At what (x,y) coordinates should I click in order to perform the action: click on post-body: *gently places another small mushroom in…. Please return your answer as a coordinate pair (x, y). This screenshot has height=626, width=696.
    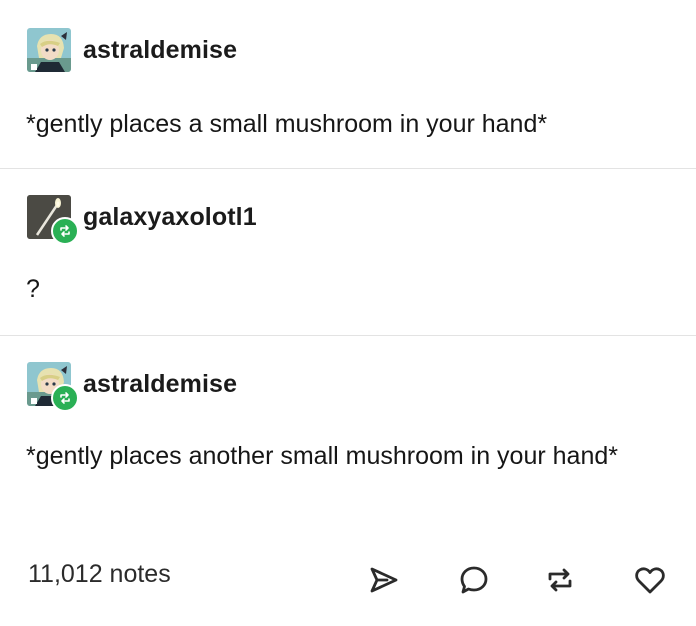
    Looking at the image, I should click on (322, 456).